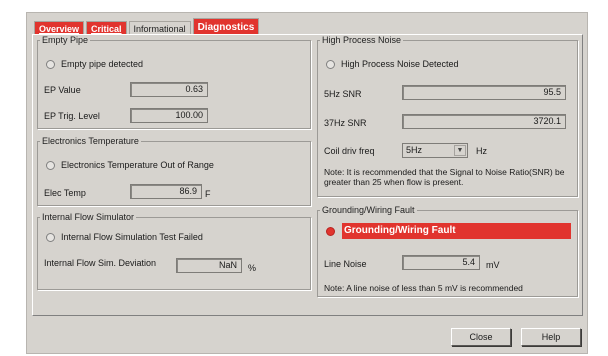  Describe the element at coordinates (50, 64) in the screenshot. I see `empty-pipe-indicator-icon` at that location.